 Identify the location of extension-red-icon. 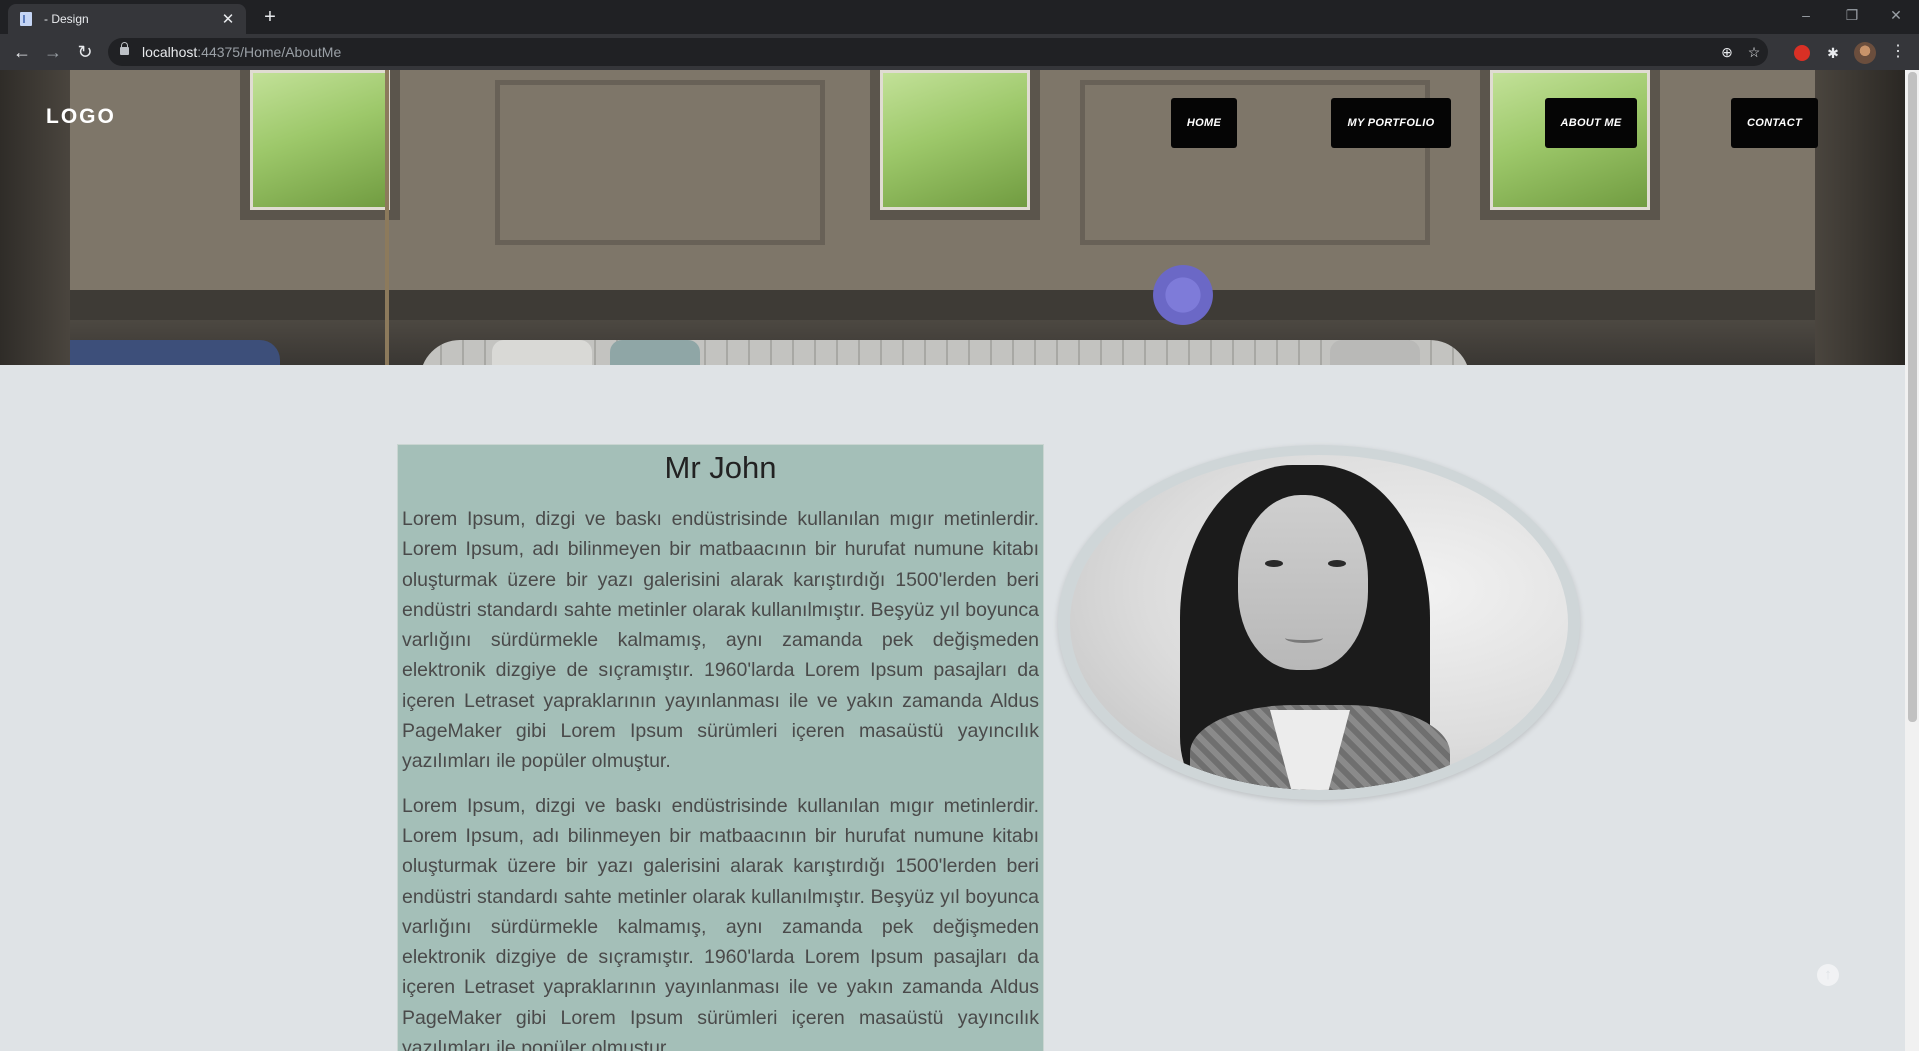
(1802, 53).